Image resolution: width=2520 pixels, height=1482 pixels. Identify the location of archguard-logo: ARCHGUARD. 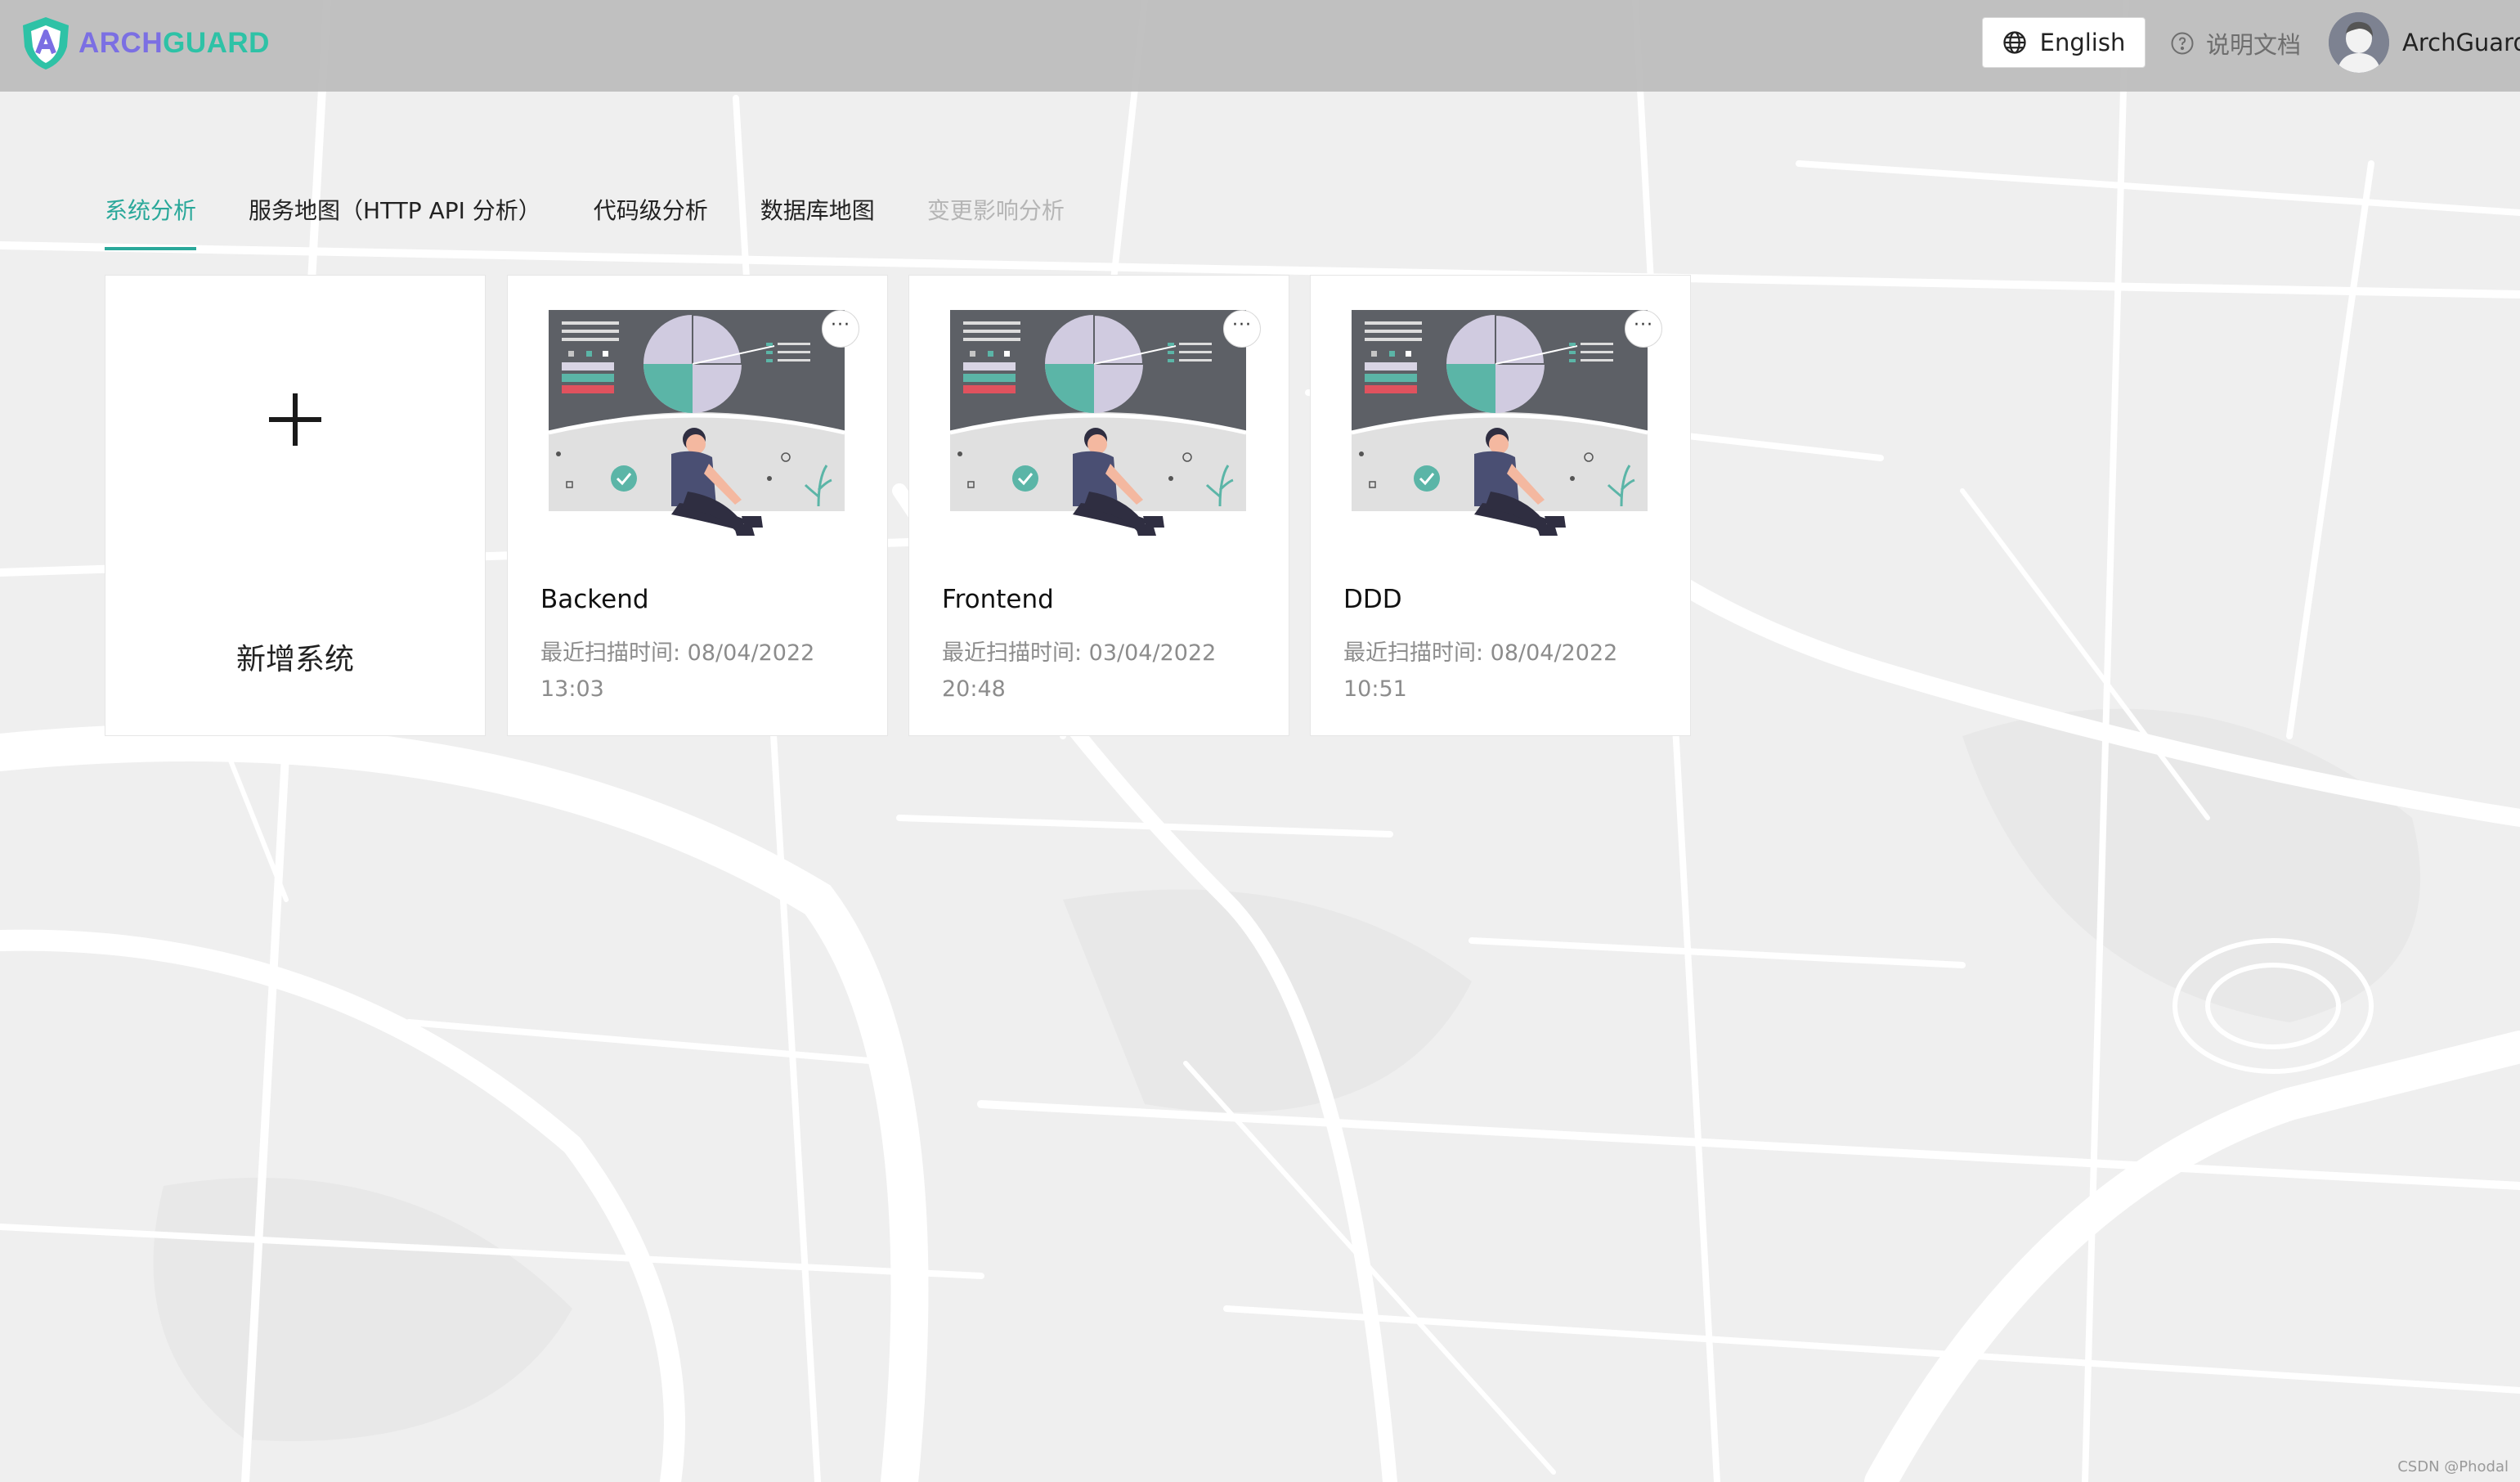
(143, 43).